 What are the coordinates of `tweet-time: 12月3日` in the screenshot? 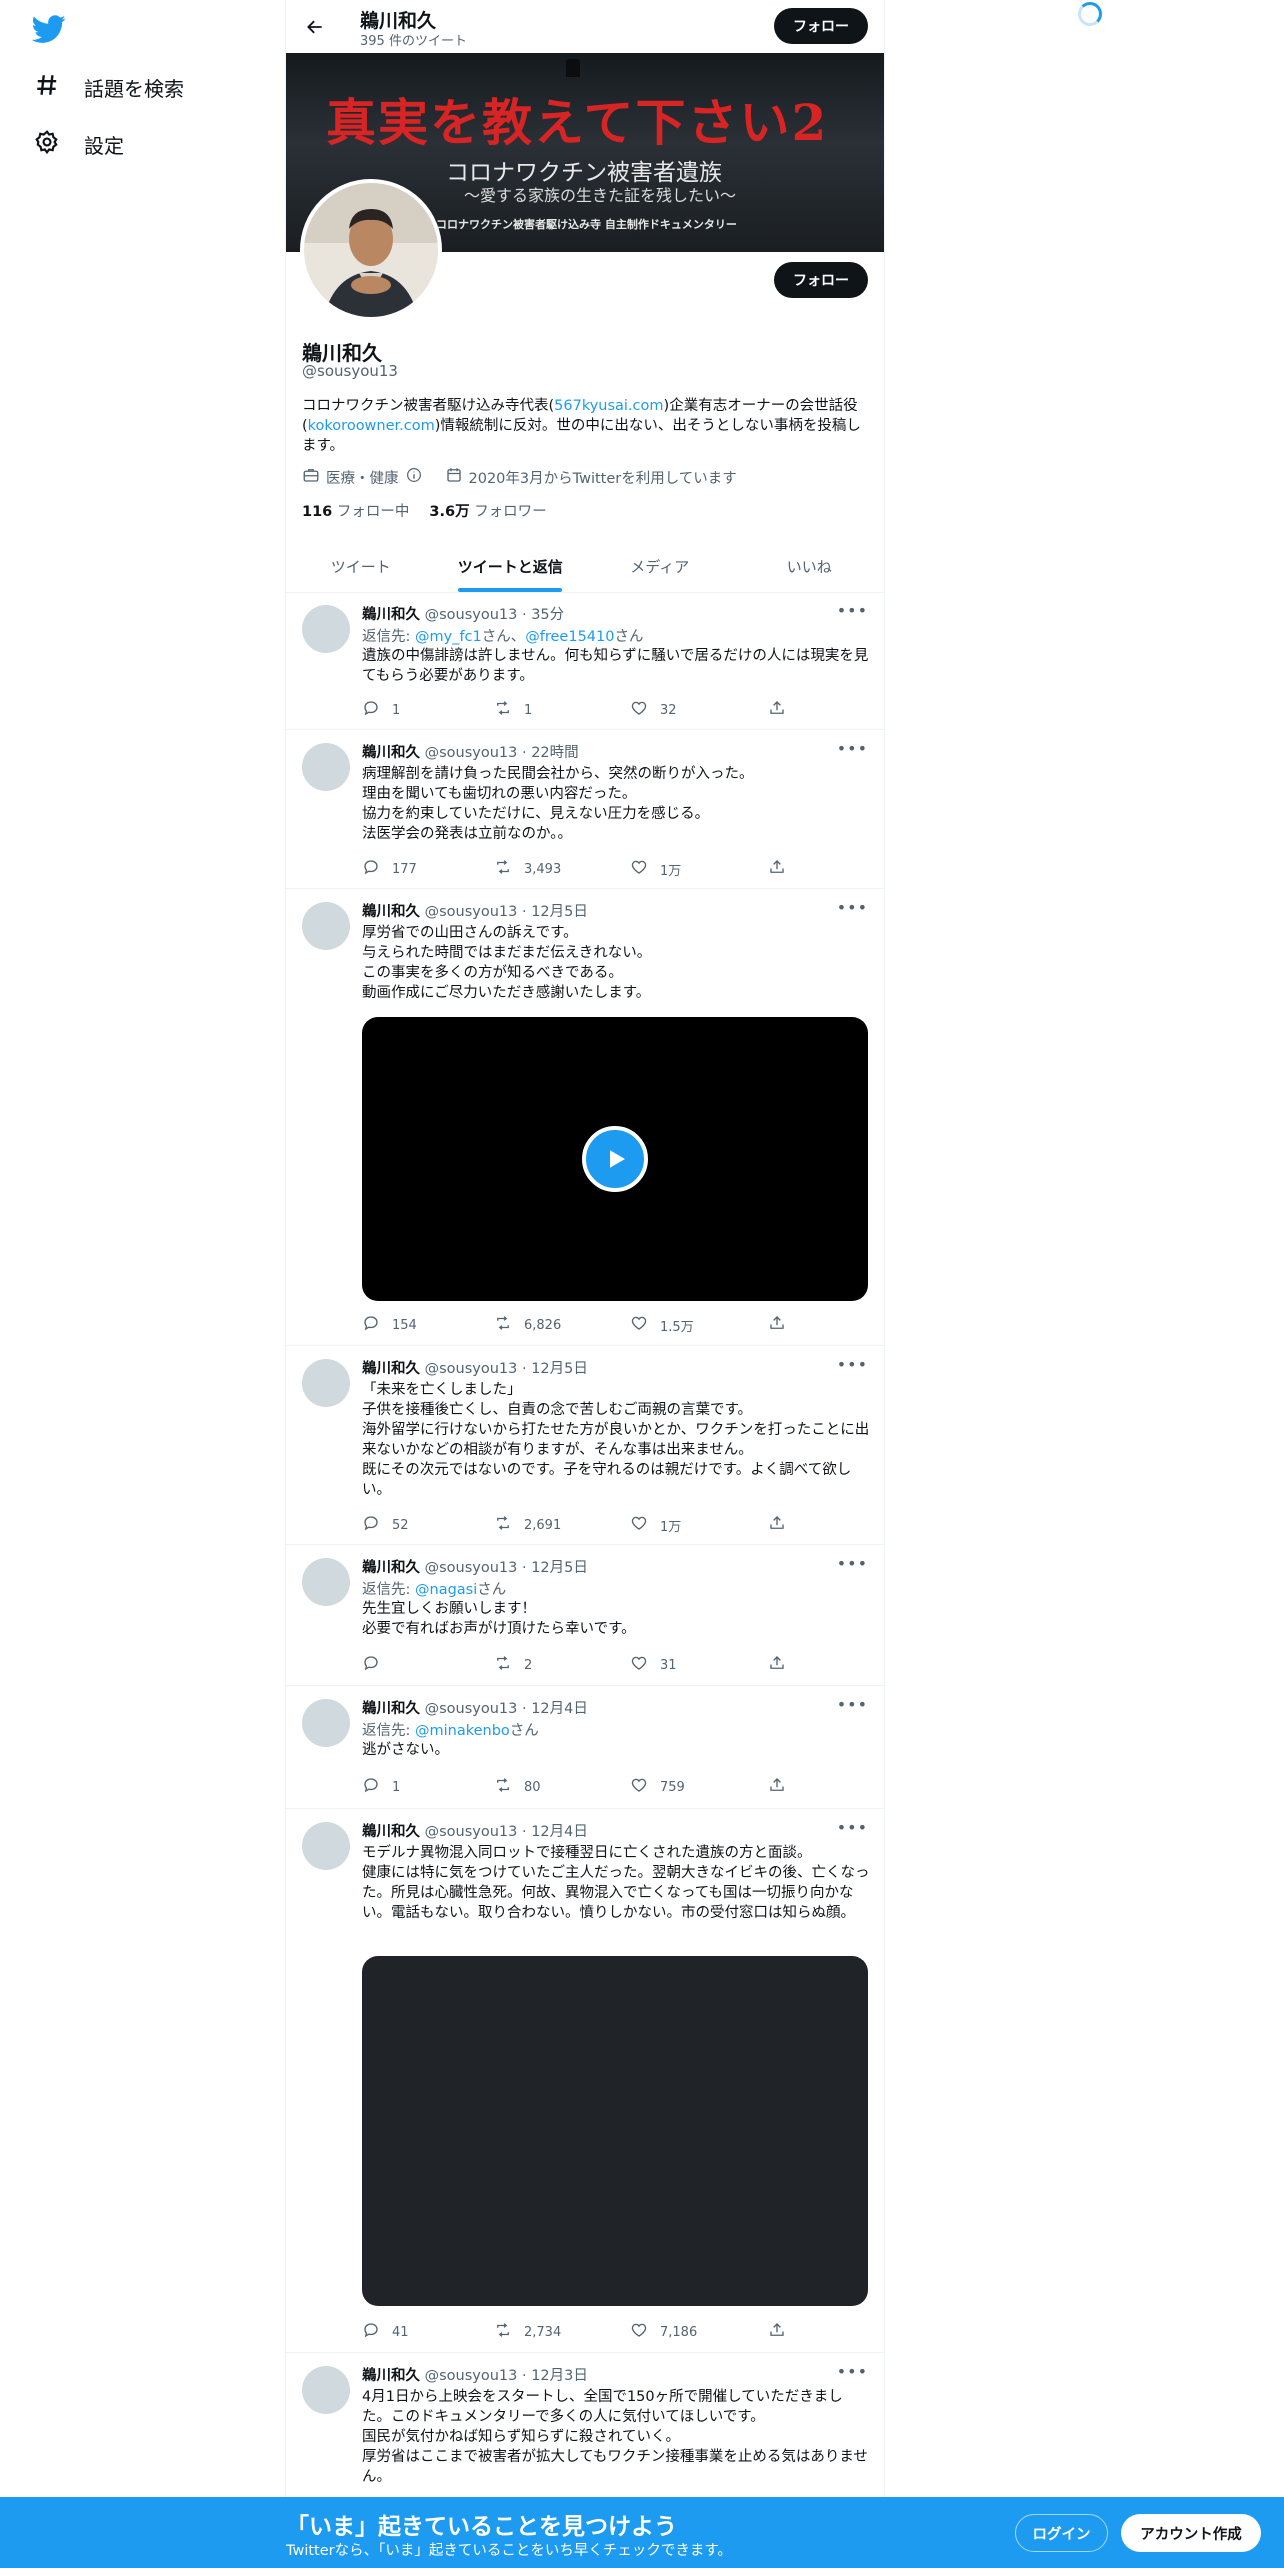 It's located at (559, 2376).